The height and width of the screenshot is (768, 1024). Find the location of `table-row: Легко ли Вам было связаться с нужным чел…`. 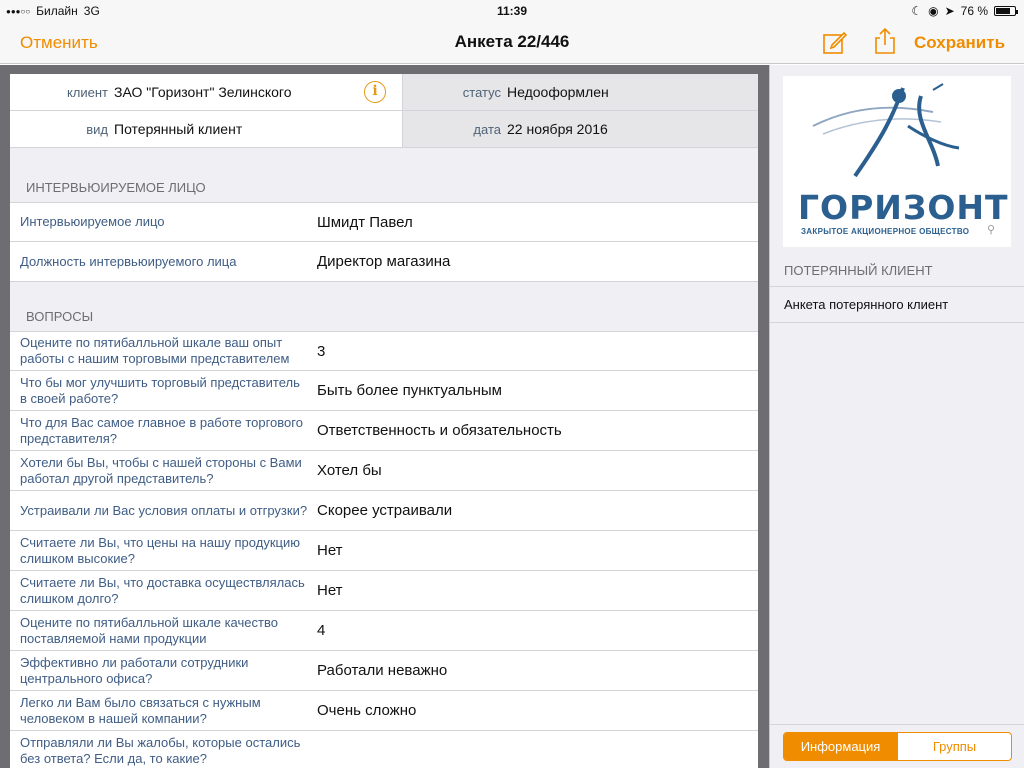

table-row: Легко ли Вам было связаться с нужным чел… is located at coordinates (384, 711).